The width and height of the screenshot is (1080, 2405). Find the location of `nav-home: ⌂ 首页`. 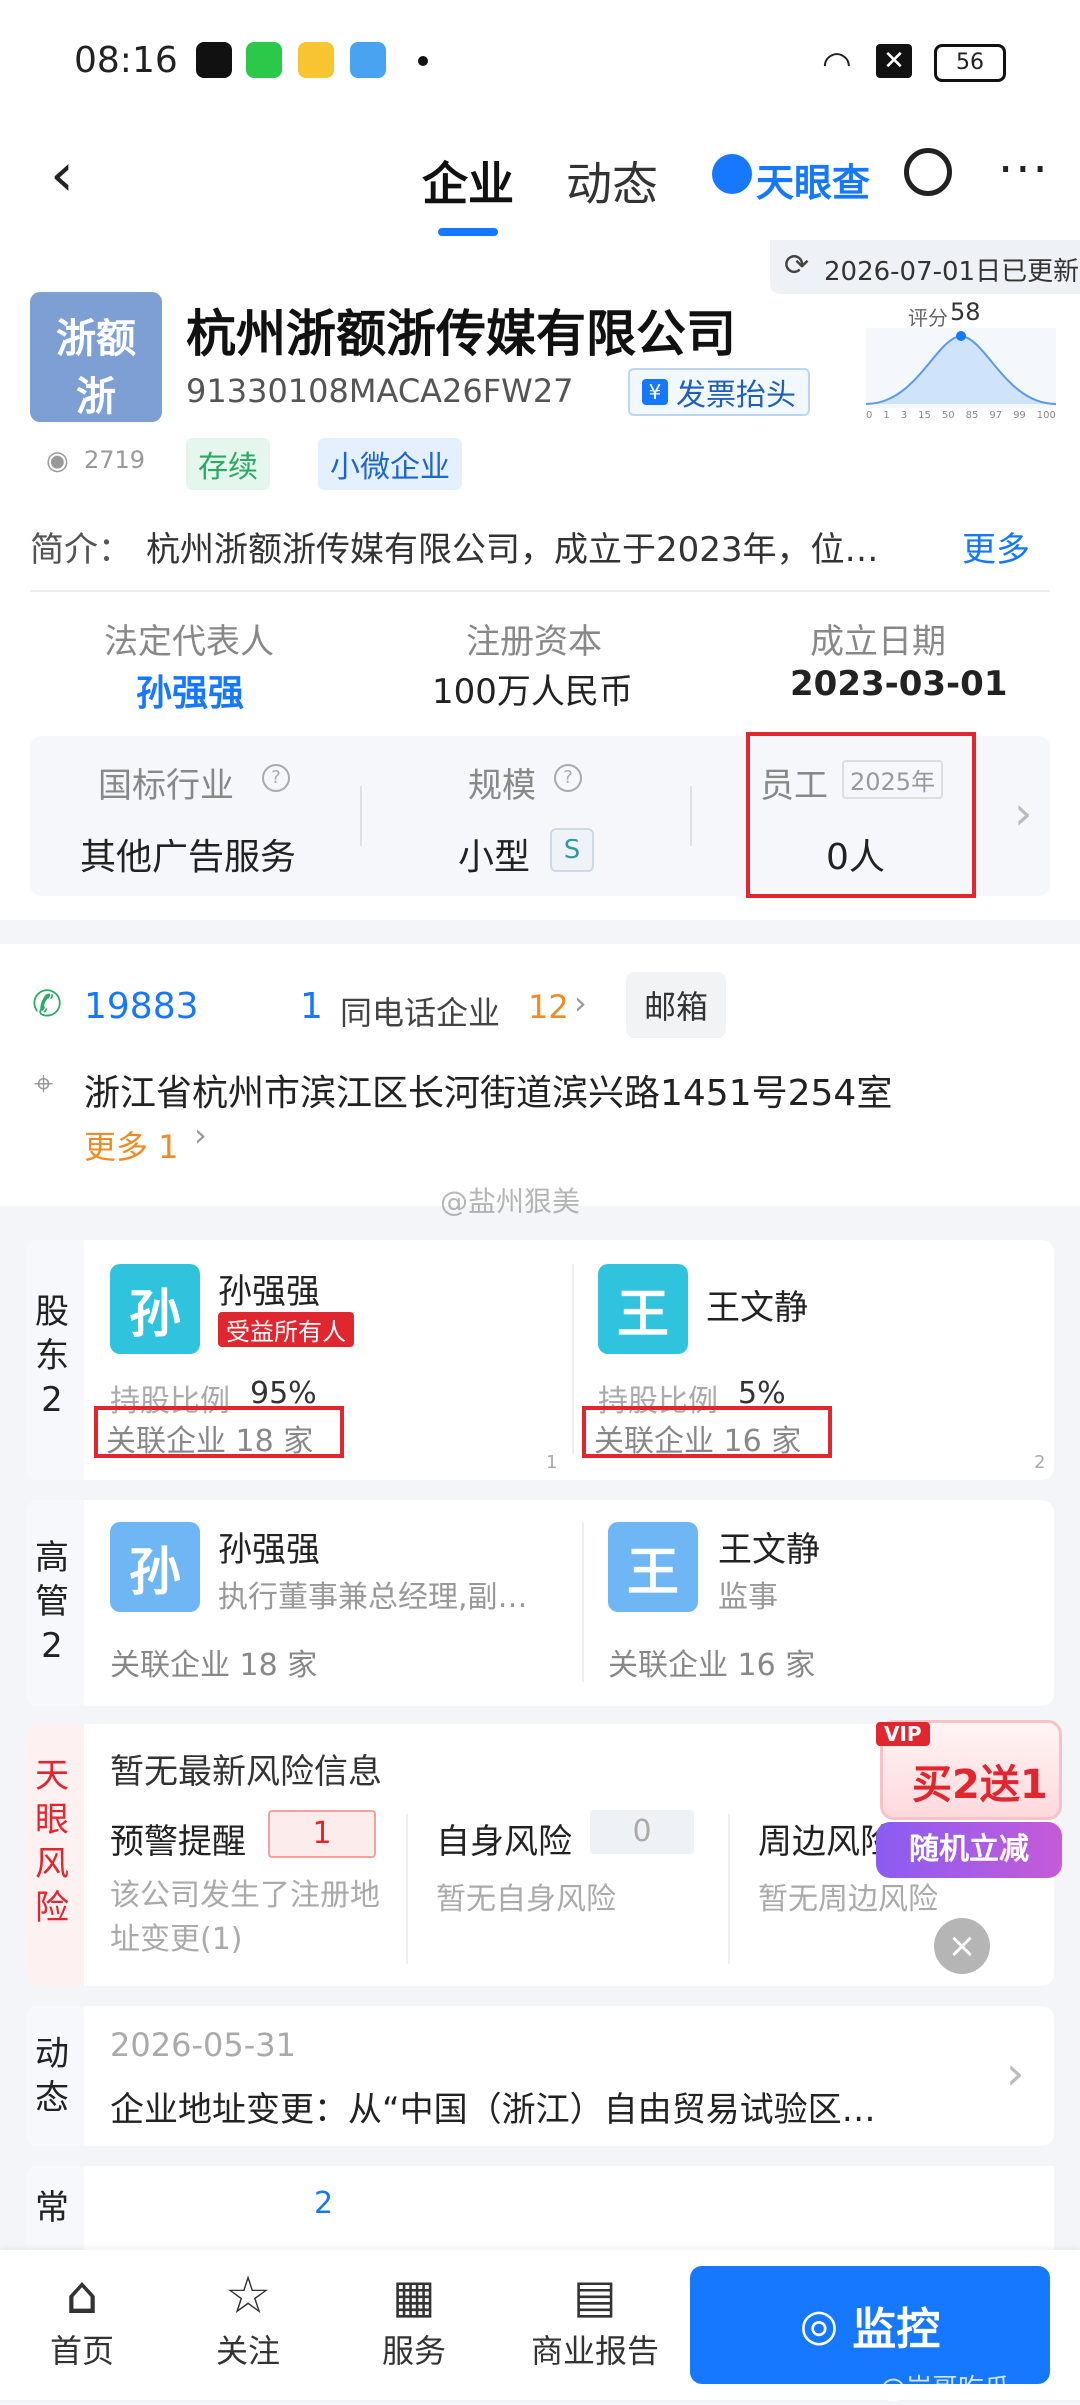

nav-home: ⌂ 首页 is located at coordinates (82, 2319).